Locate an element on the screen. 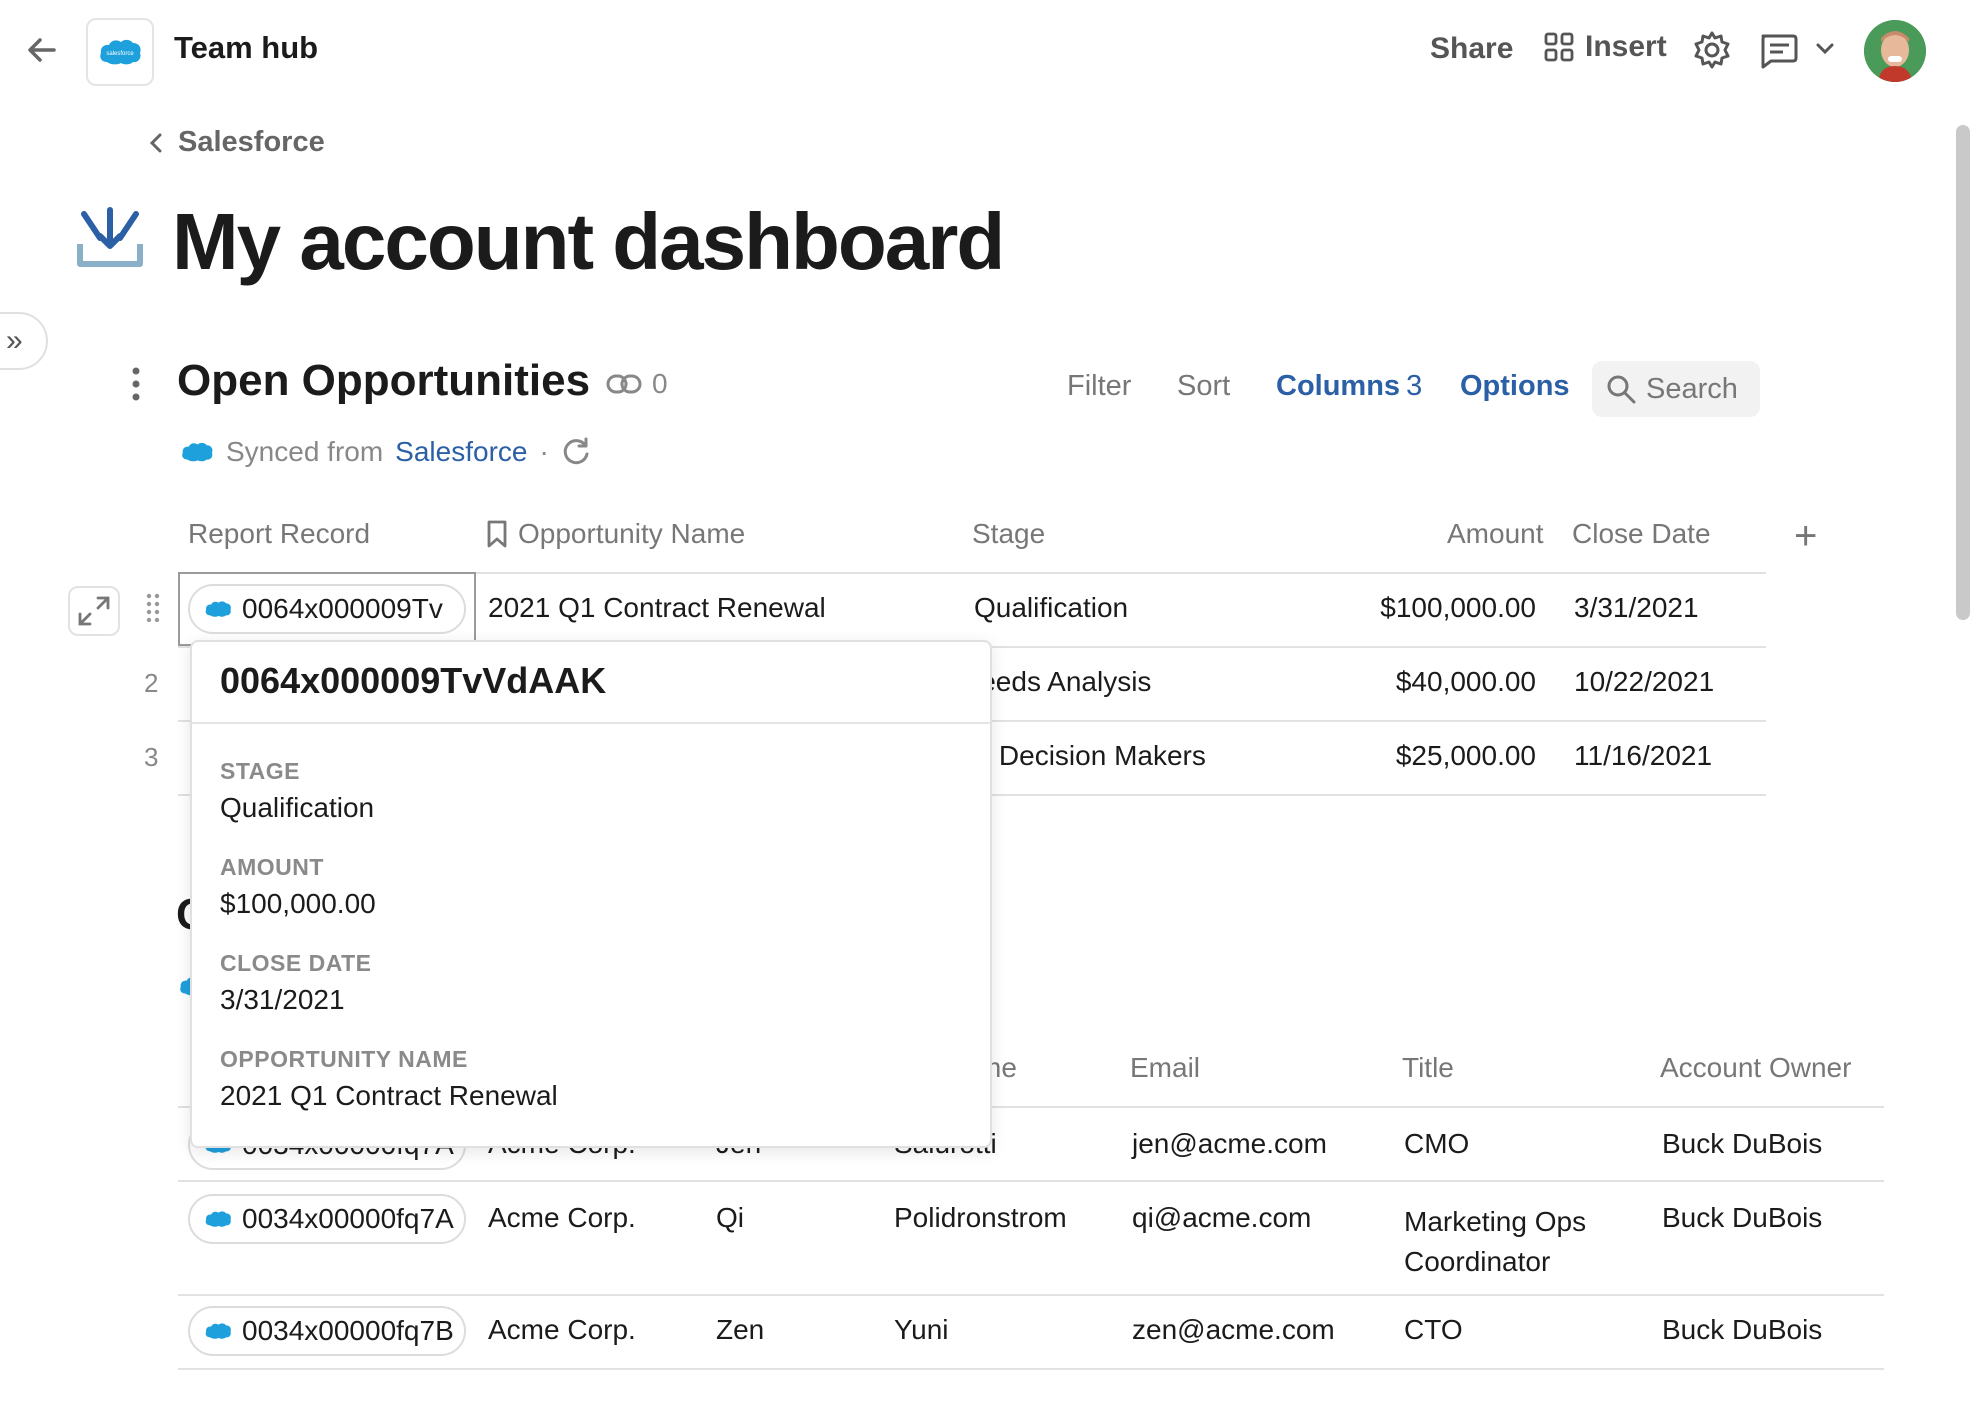  column-header-email: Email is located at coordinates (1165, 1068).